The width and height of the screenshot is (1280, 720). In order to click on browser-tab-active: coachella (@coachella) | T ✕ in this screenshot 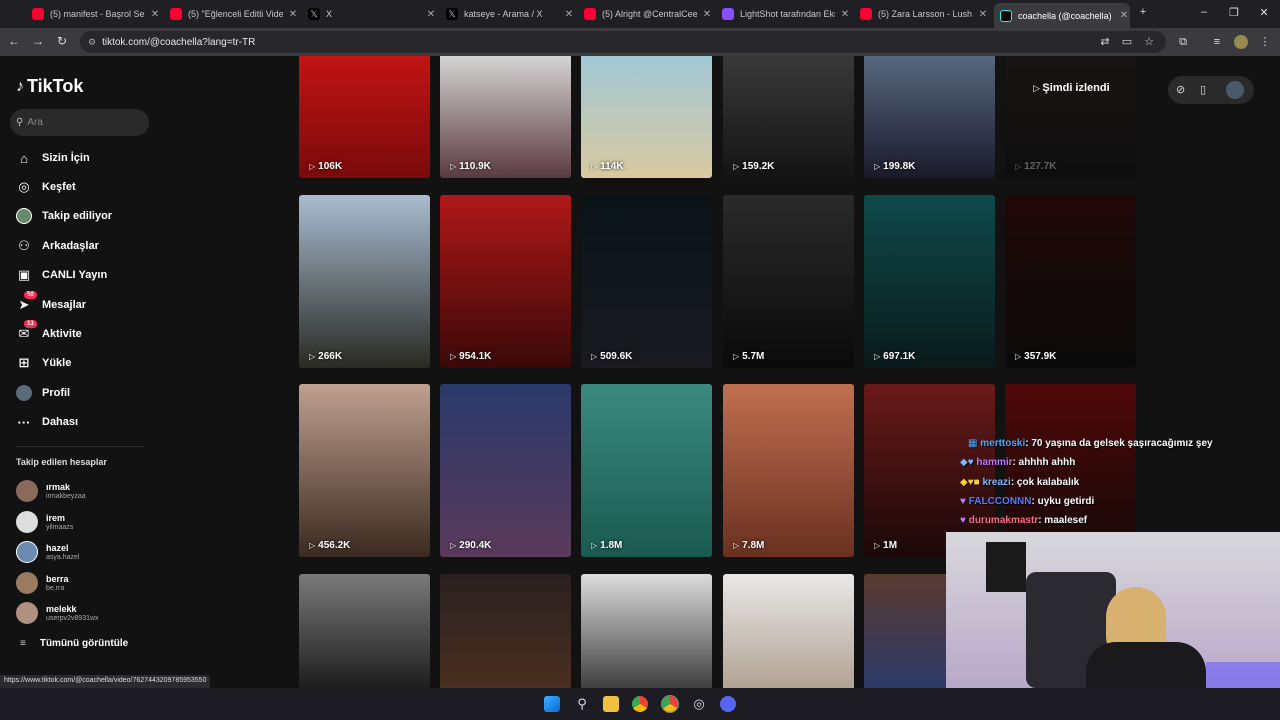, I will do `click(1062, 15)`.